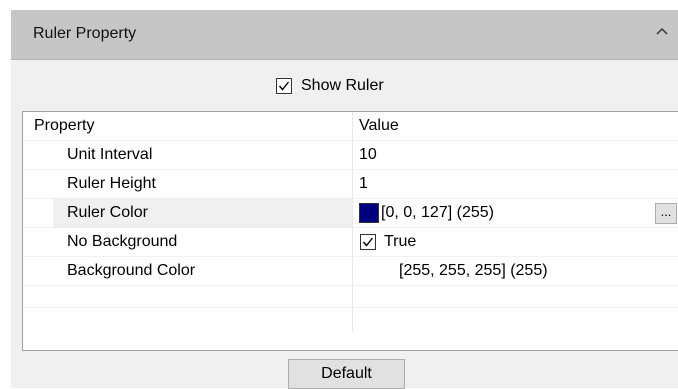 This screenshot has width=678, height=389. I want to click on table-row: Background Color [255, 255, 255] (255), so click(350, 271).